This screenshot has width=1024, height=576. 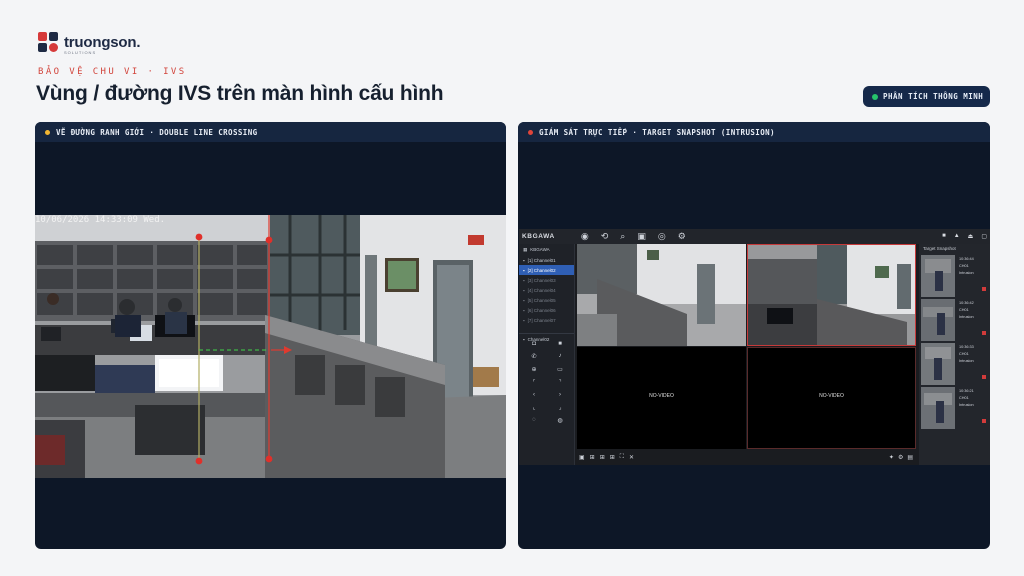 I want to click on channel-label: [1] Channel01, so click(x=541, y=260).